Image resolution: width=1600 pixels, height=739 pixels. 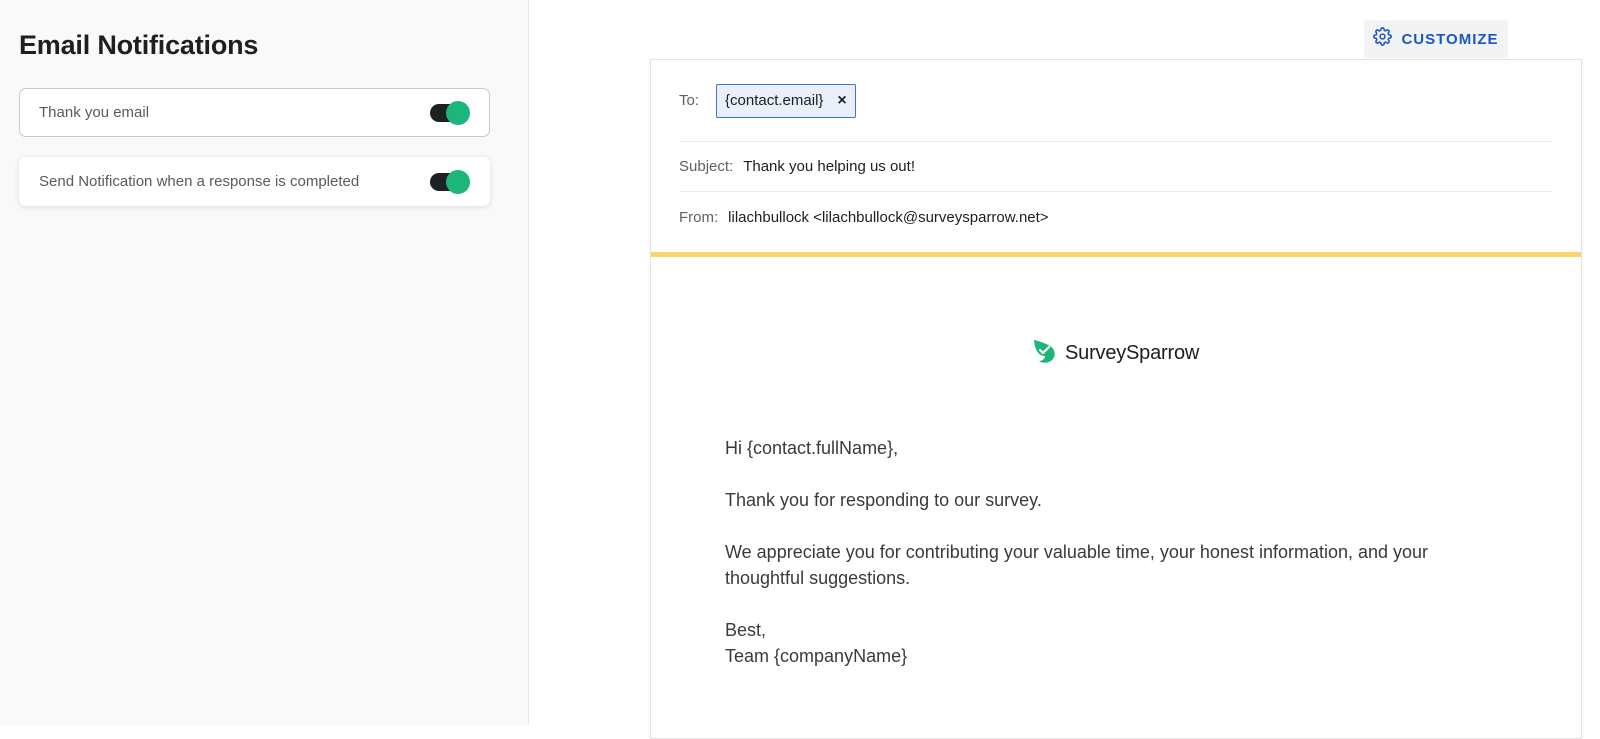 What do you see at coordinates (254, 112) in the screenshot?
I see `notification-item-thank-you-email: Thank you email` at bounding box center [254, 112].